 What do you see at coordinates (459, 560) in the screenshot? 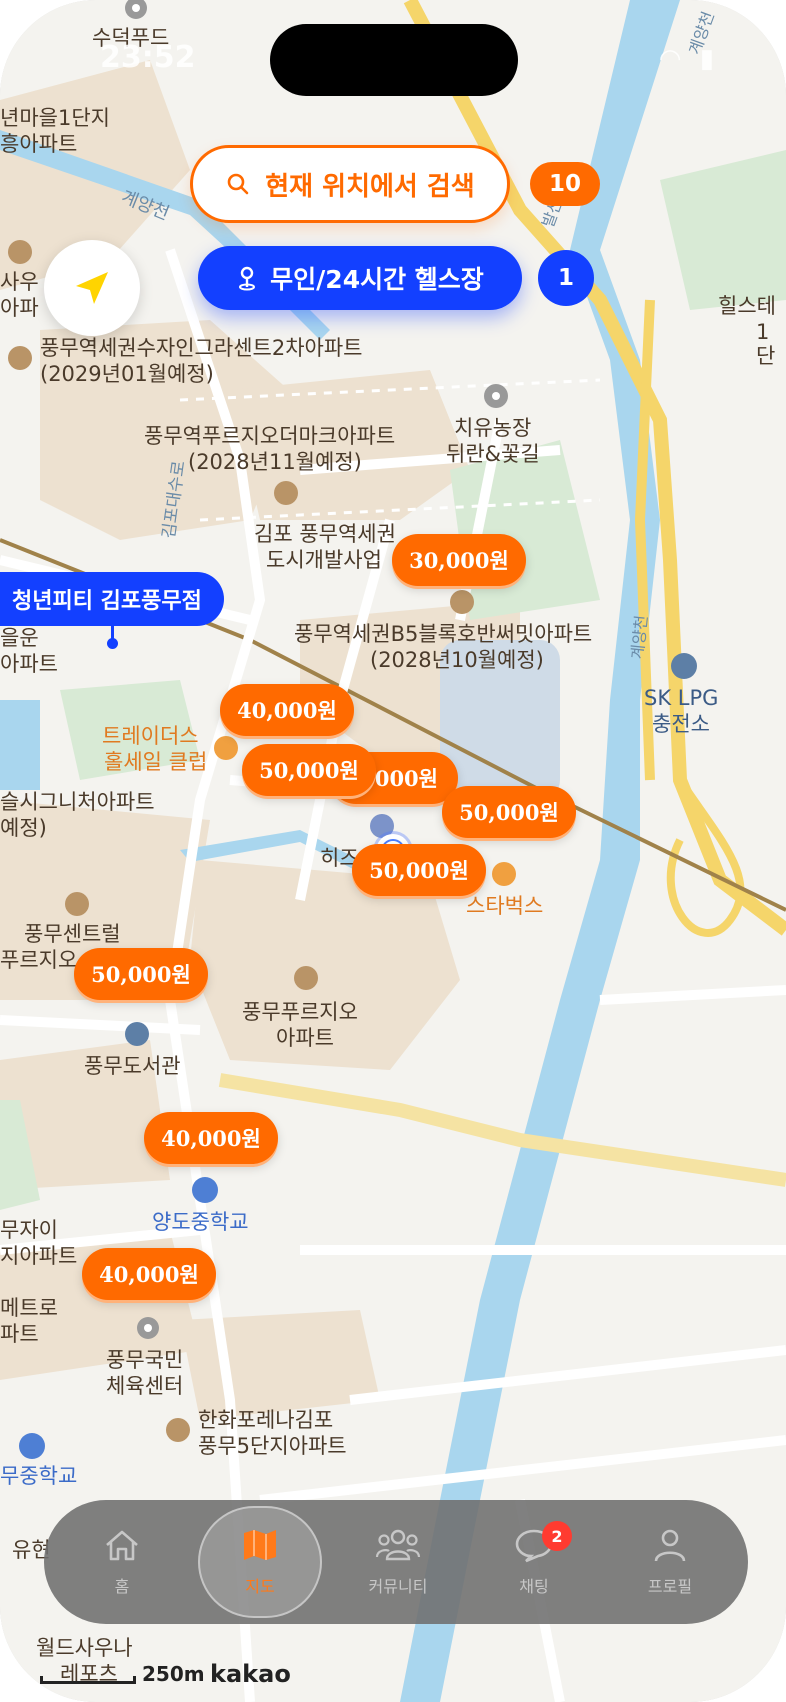
I see `price-marker: 30,000원` at bounding box center [459, 560].